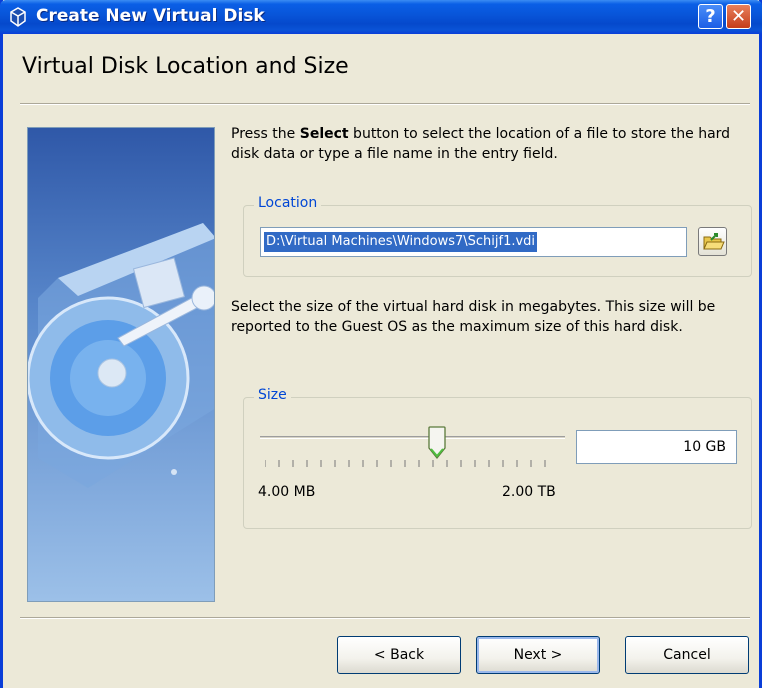 The width and height of the screenshot is (765, 688). Describe the element at coordinates (437, 443) in the screenshot. I see `size-slider-thumb` at that location.